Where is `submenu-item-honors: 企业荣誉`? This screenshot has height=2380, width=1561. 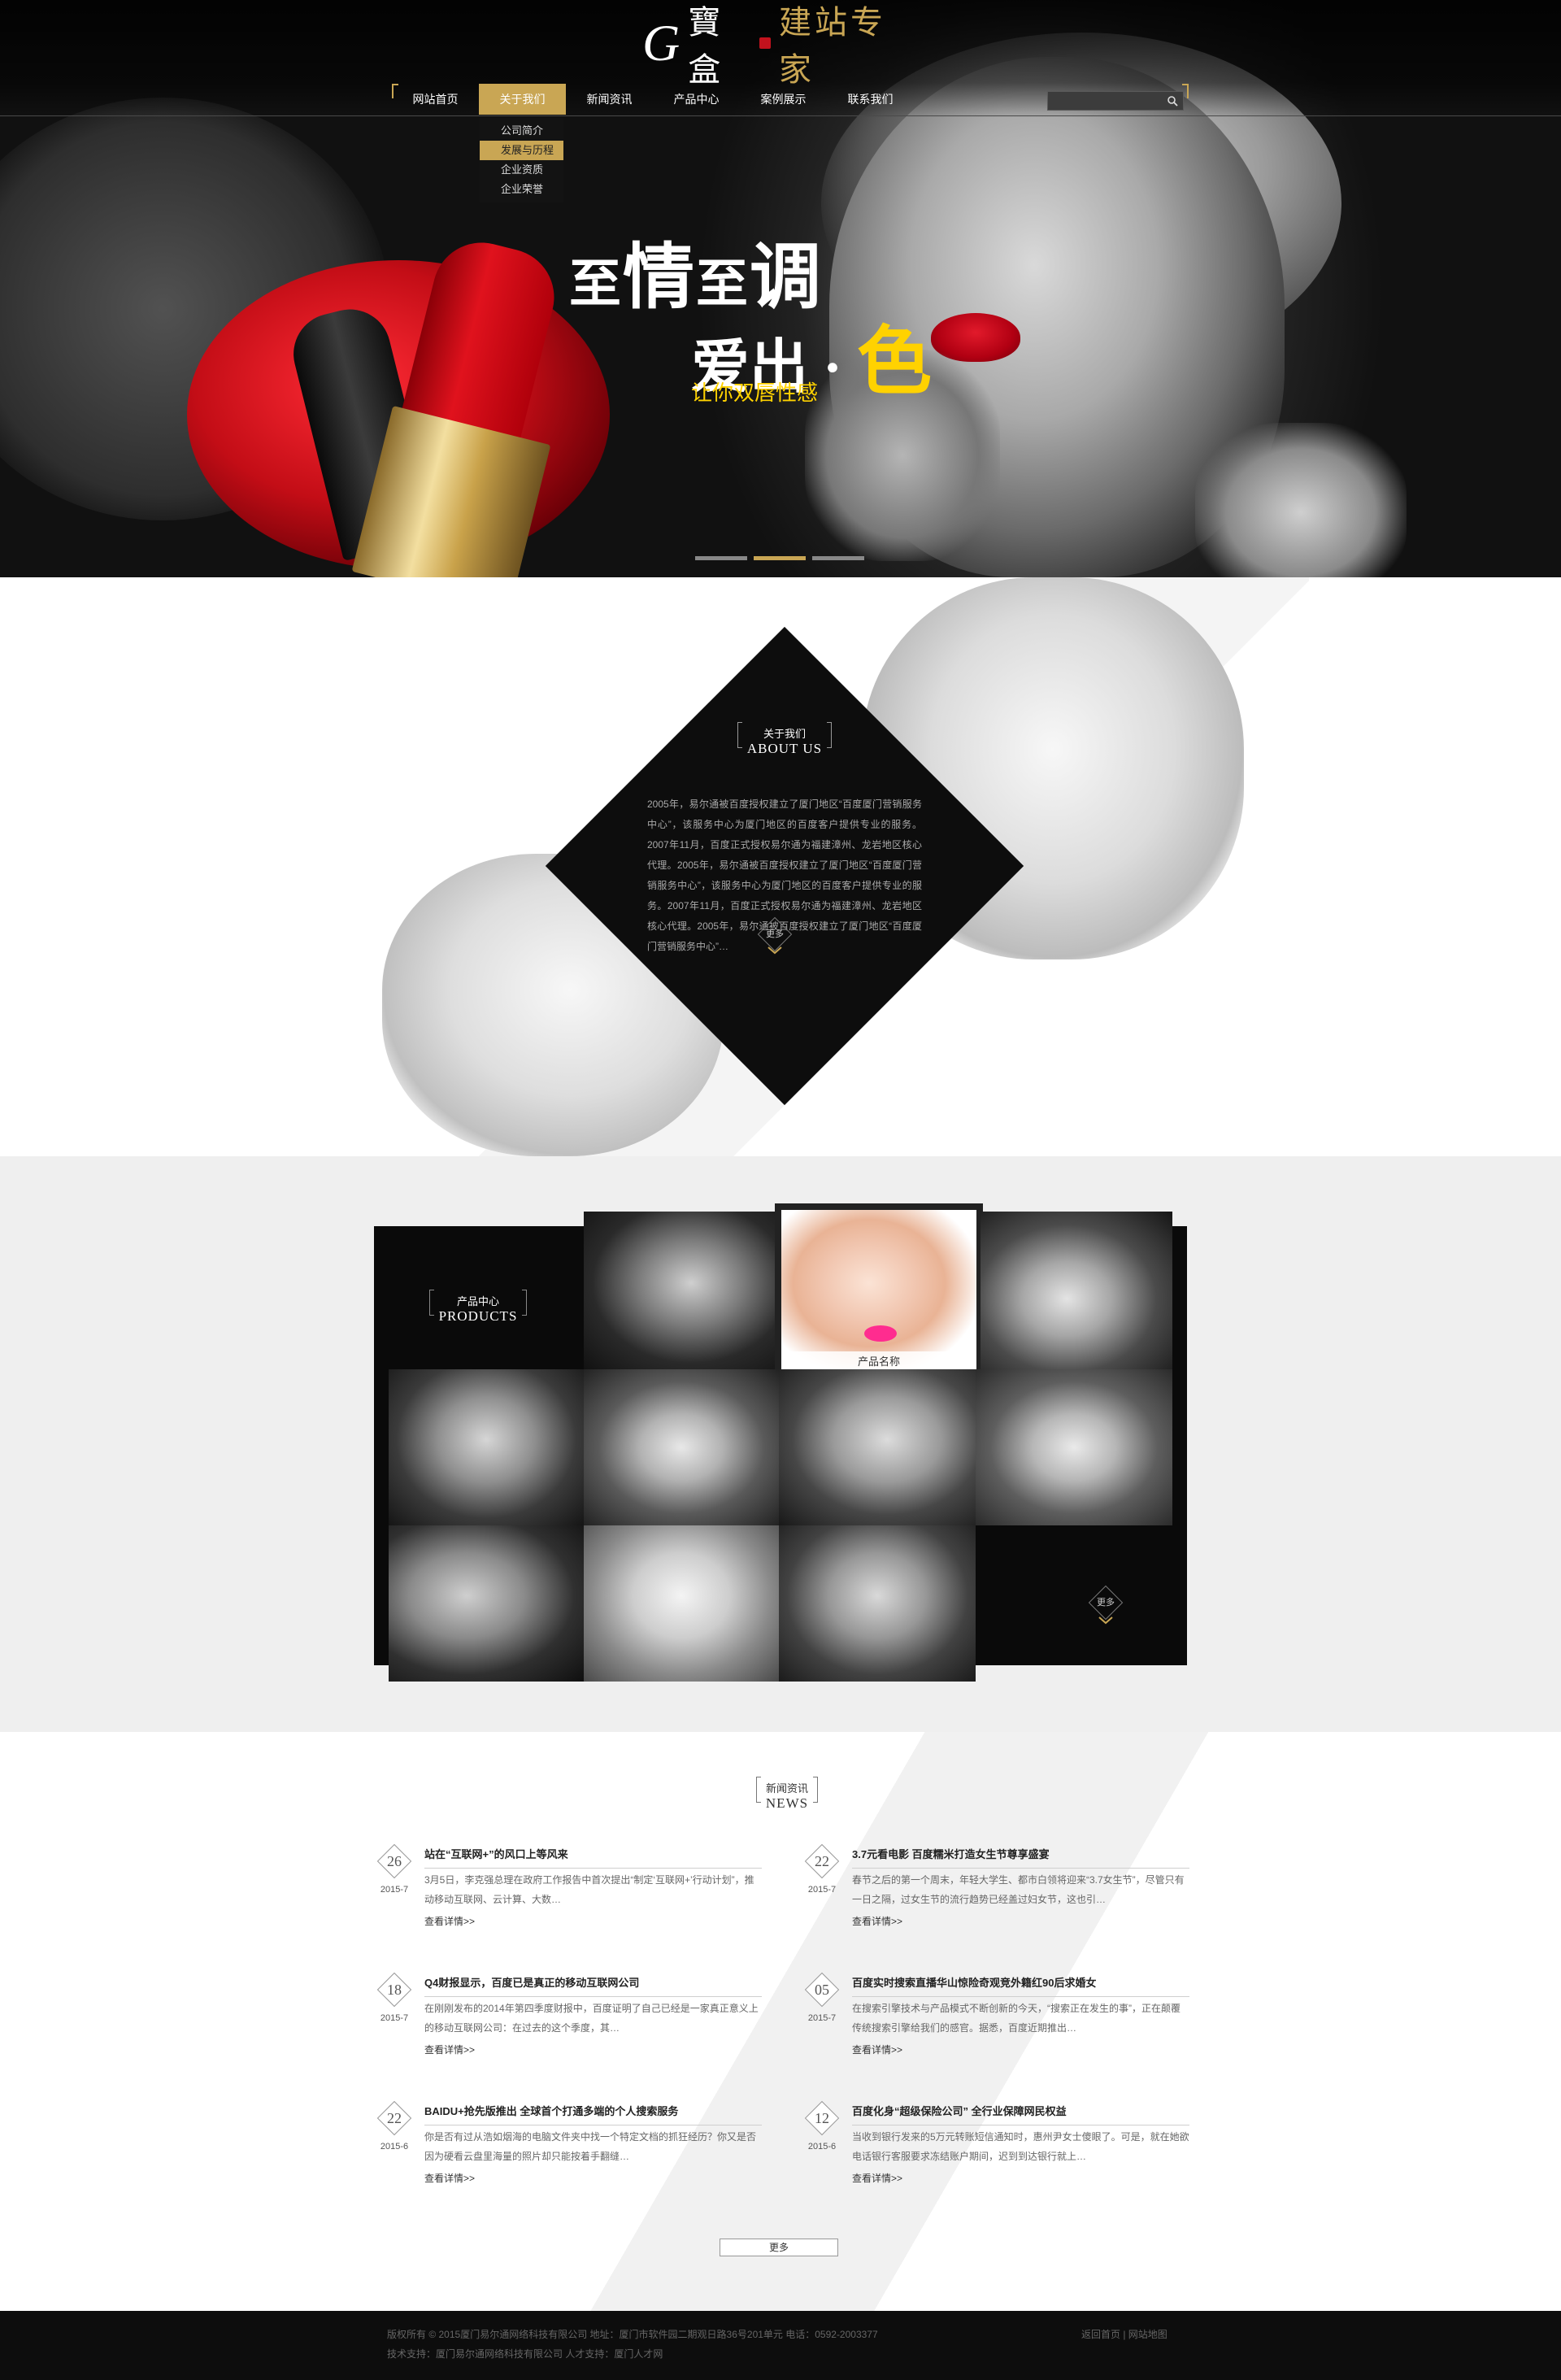
submenu-item-honors: 企业荣誉 is located at coordinates (521, 190).